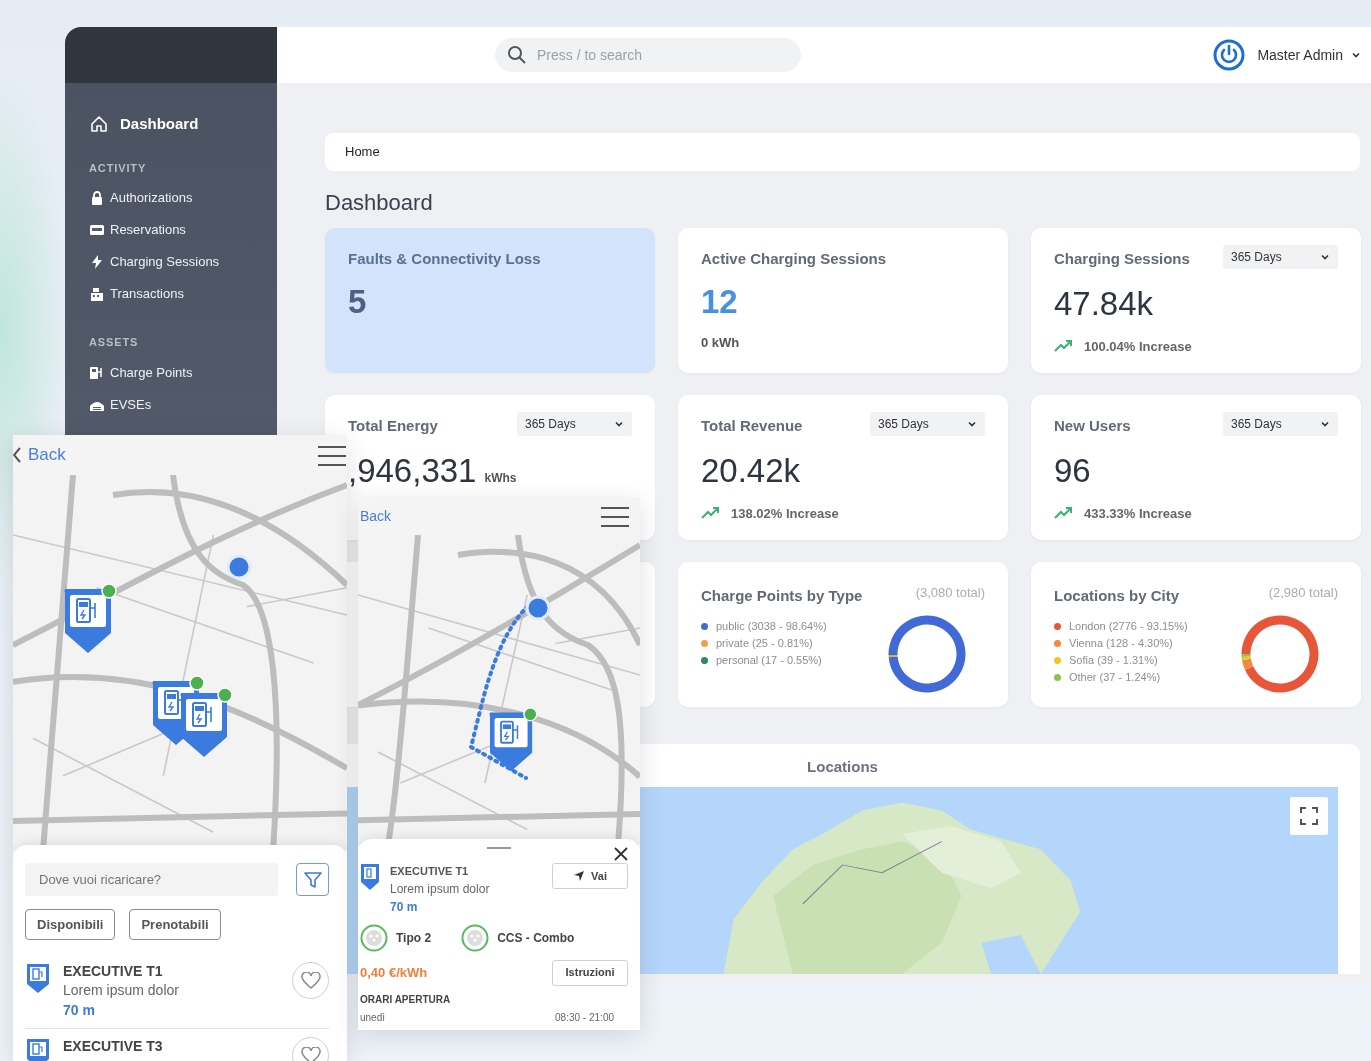 The height and width of the screenshot is (1061, 1371). What do you see at coordinates (379, 203) in the screenshot?
I see `page-title: Dashboard` at bounding box center [379, 203].